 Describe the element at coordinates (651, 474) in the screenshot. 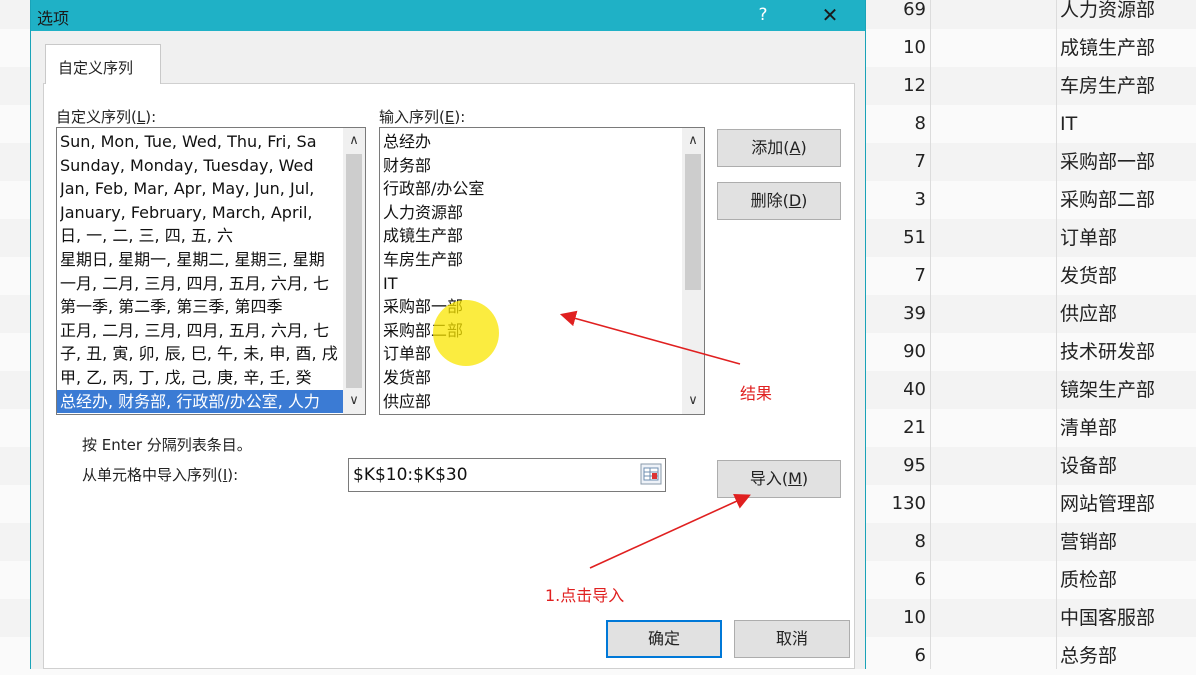

I see `range-selector-icon` at that location.